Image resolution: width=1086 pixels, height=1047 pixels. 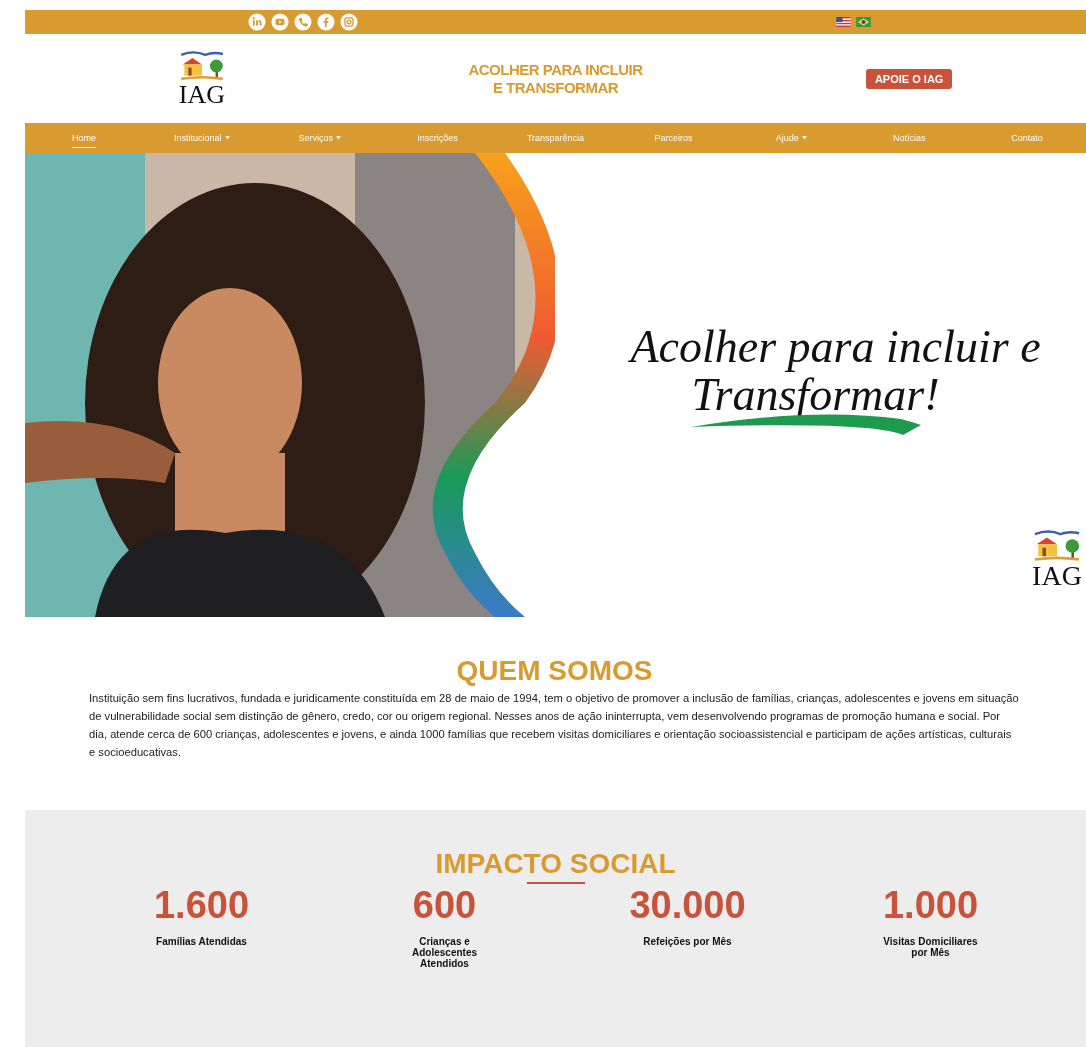 I want to click on hero-headline: Acolher para incluir e Transformar!, so click(x=835, y=371).